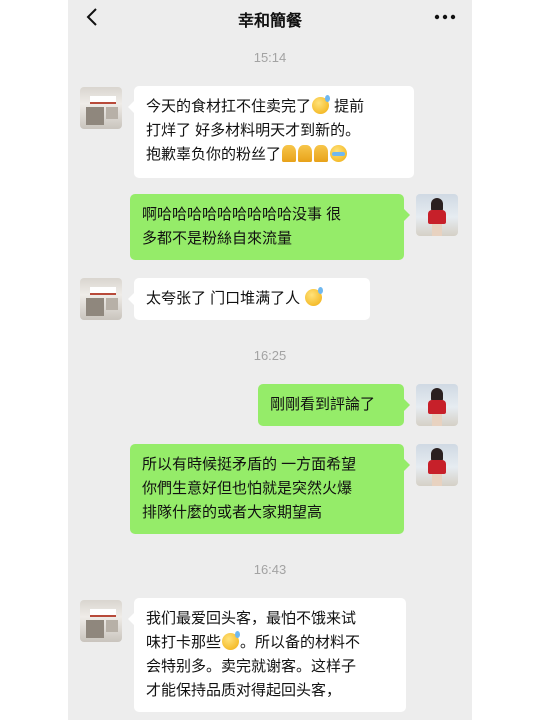 This screenshot has width=540, height=720. What do you see at coordinates (323, 404) in the screenshot?
I see `message-text: 剛剛看到評論了` at bounding box center [323, 404].